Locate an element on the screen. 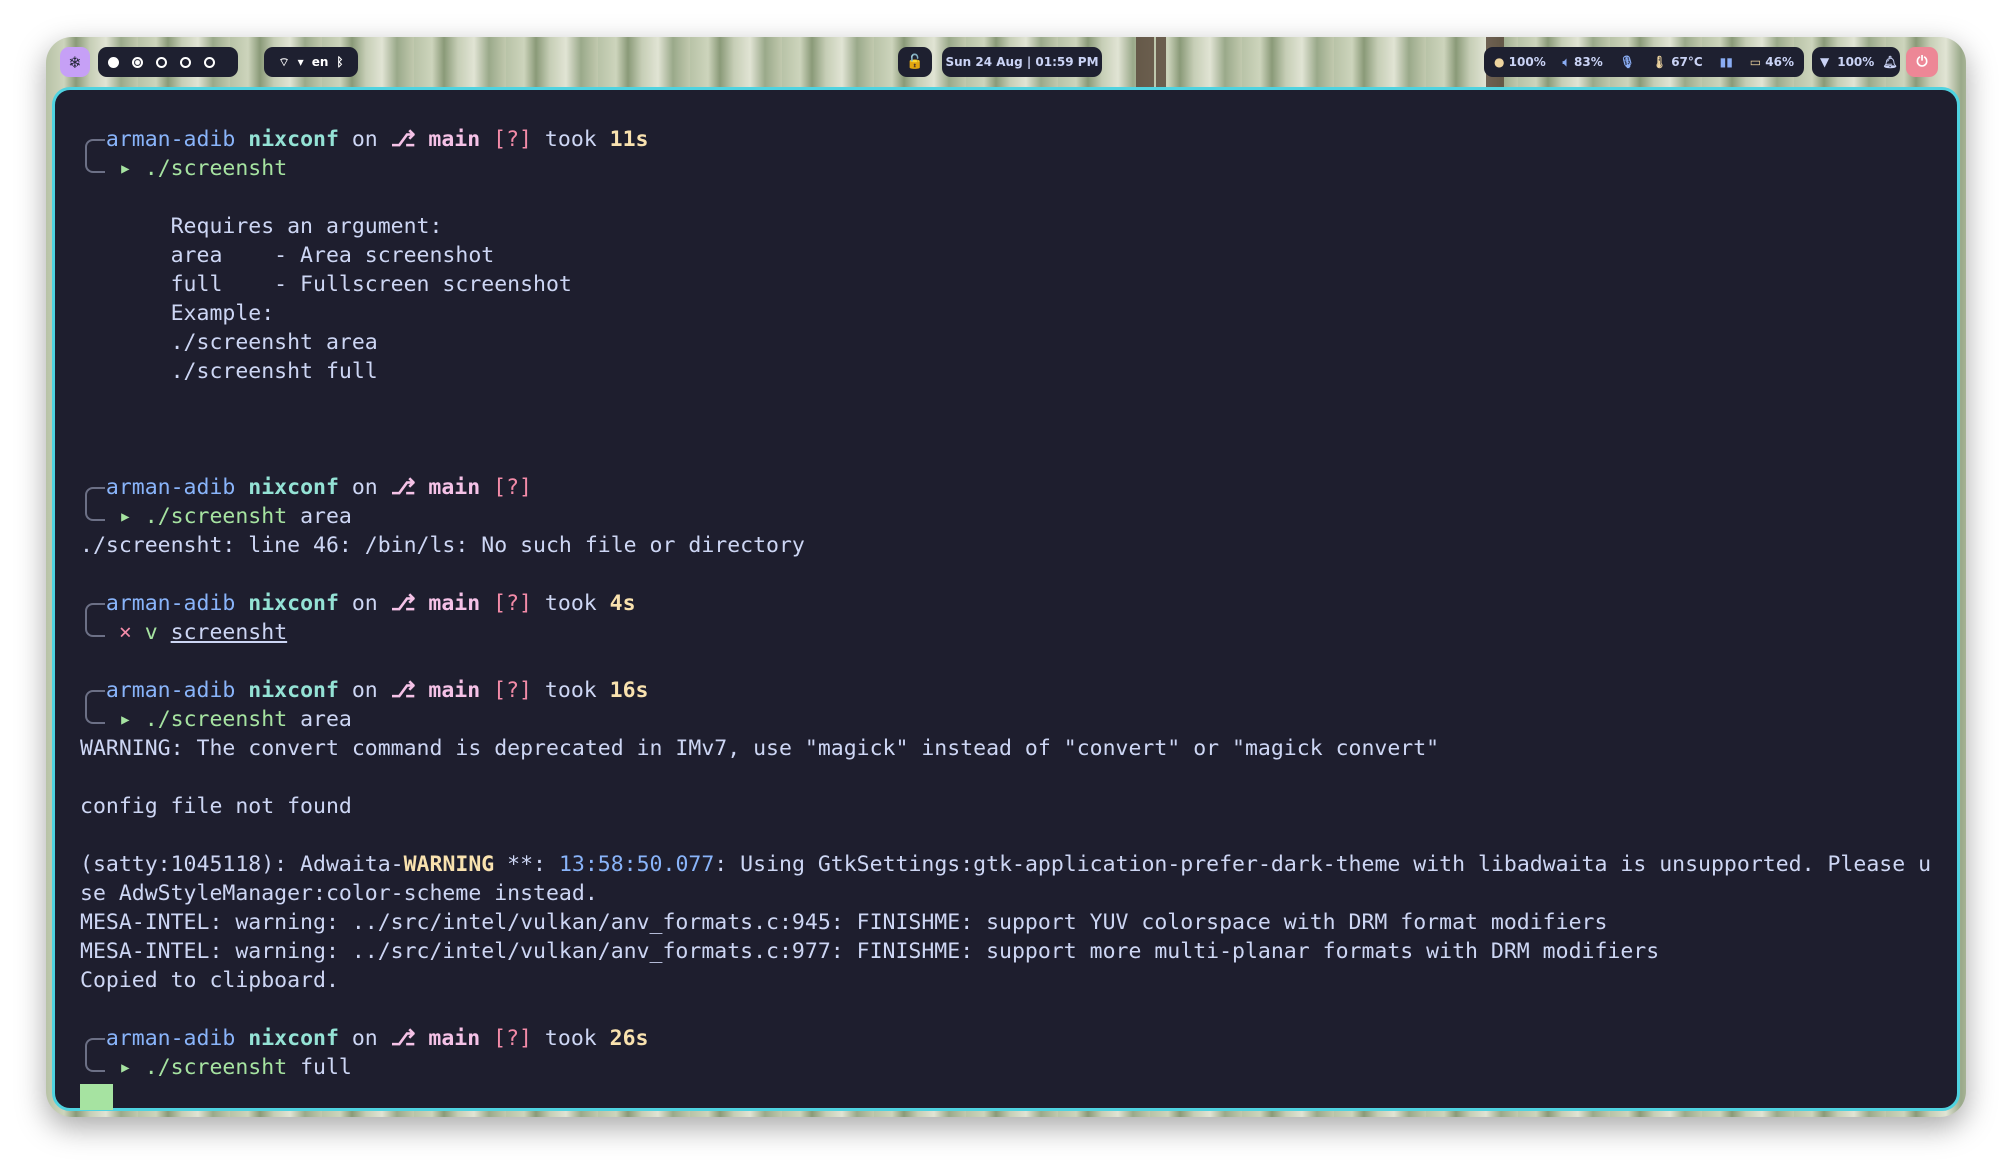  output-text: se AdwStyleManager:color-scheme instead. is located at coordinates (339, 893).